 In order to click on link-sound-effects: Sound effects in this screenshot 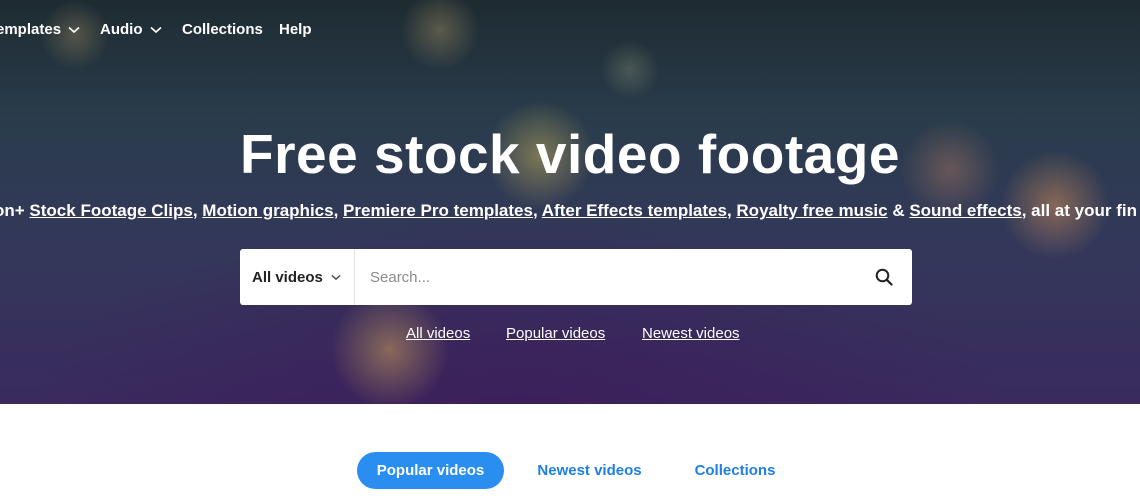, I will do `click(965, 210)`.